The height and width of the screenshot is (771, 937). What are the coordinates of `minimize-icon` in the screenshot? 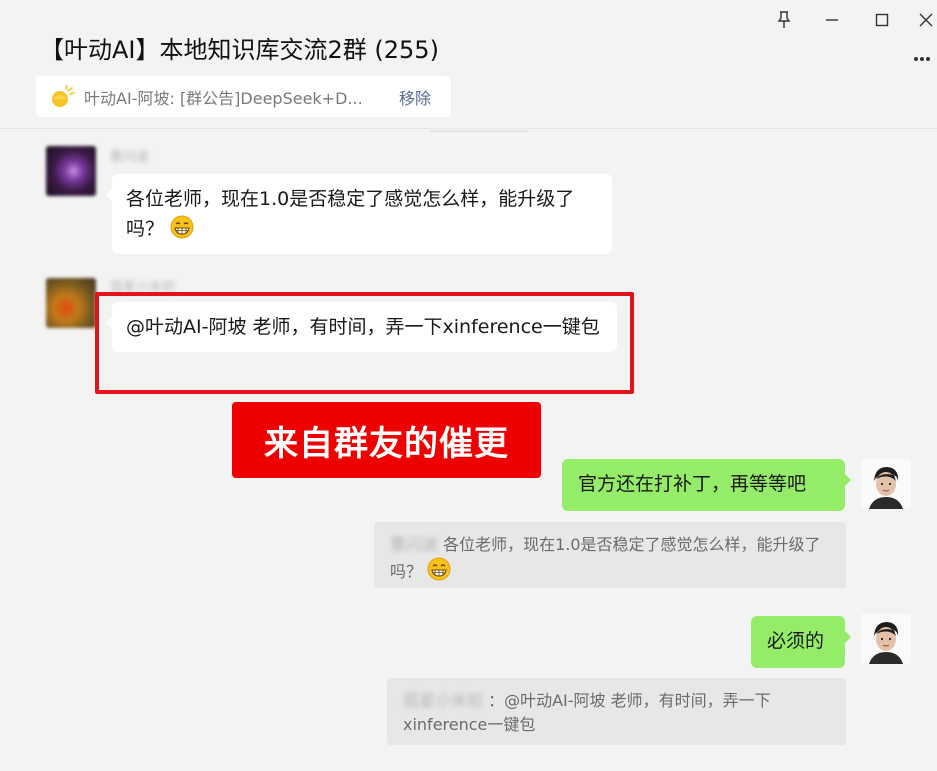 It's located at (832, 20).